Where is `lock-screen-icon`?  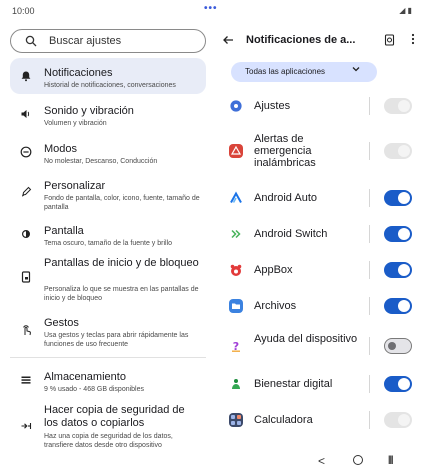 lock-screen-icon is located at coordinates (26, 277).